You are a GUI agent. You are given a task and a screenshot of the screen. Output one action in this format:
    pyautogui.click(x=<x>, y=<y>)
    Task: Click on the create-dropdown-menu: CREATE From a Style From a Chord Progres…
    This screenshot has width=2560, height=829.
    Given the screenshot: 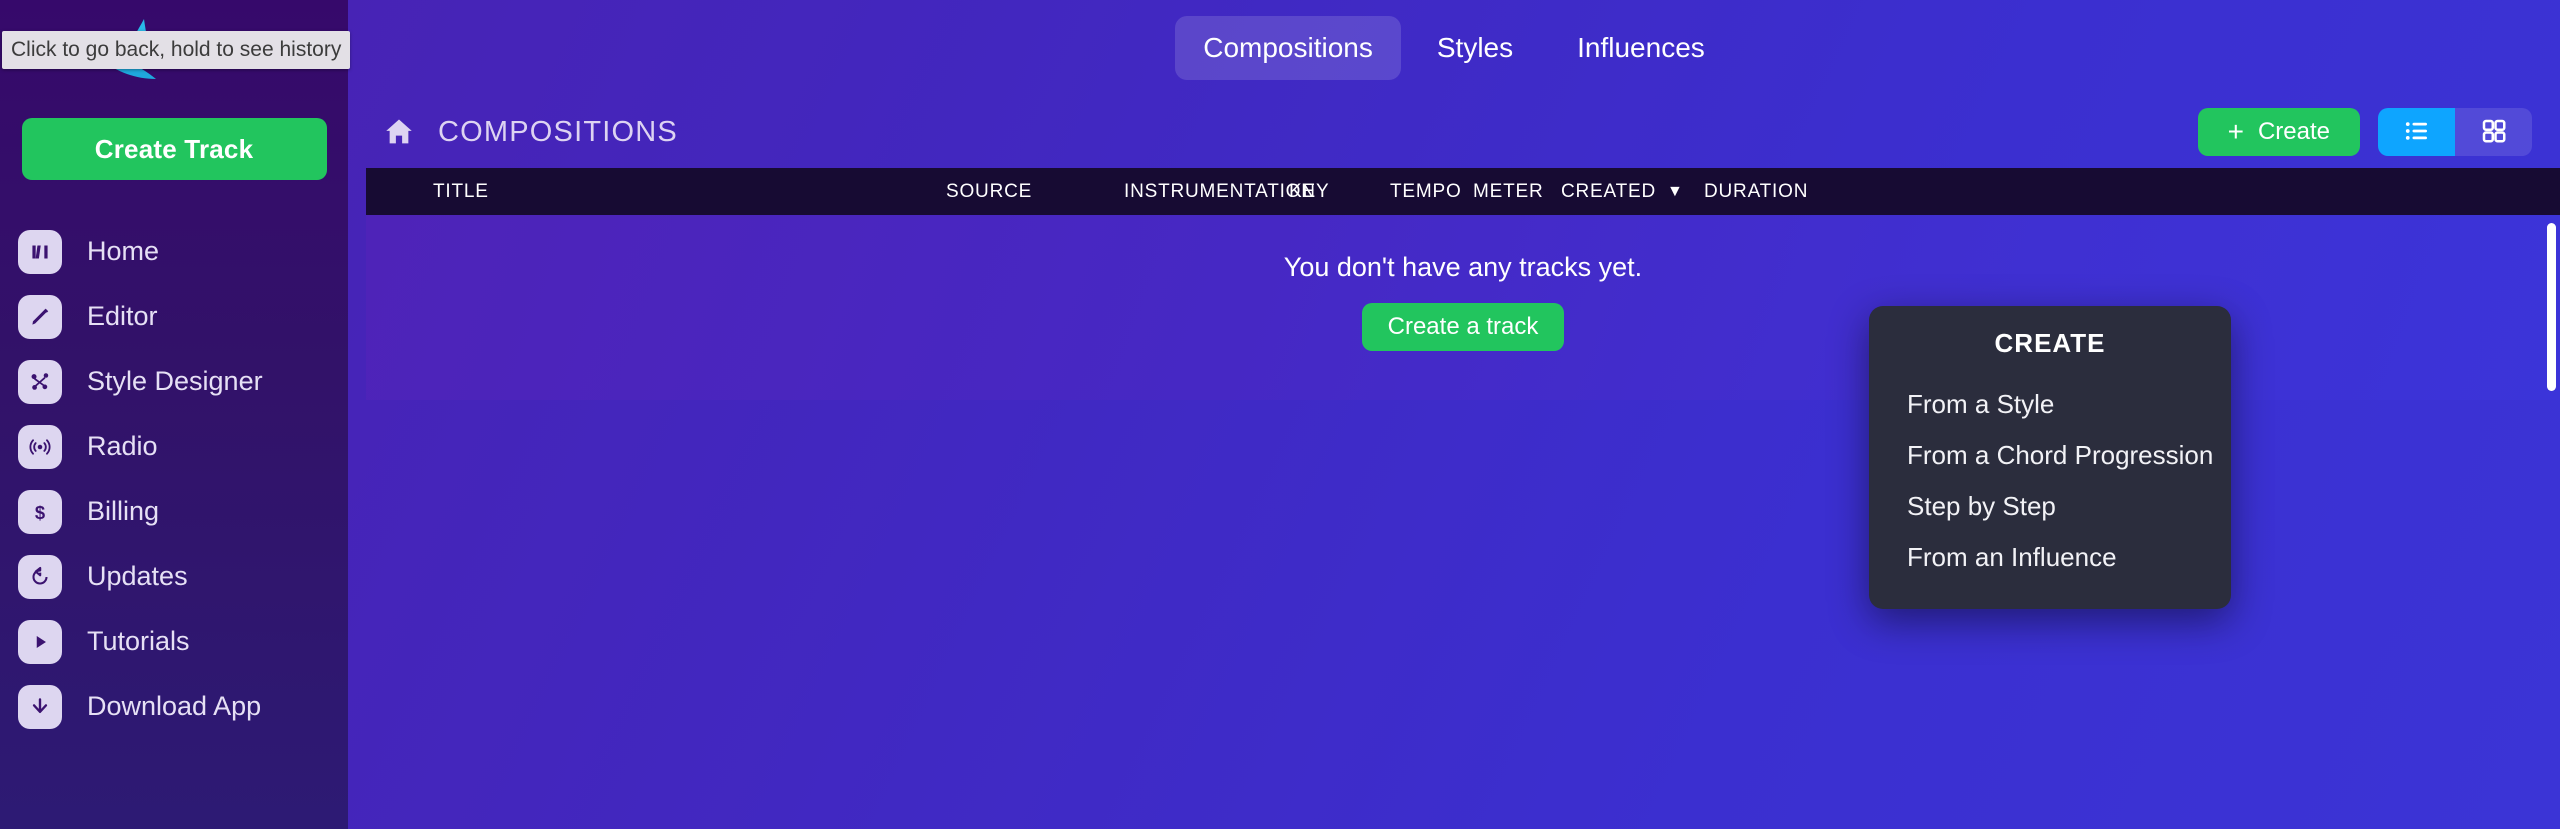 What is the action you would take?
    pyautogui.click(x=2050, y=457)
    